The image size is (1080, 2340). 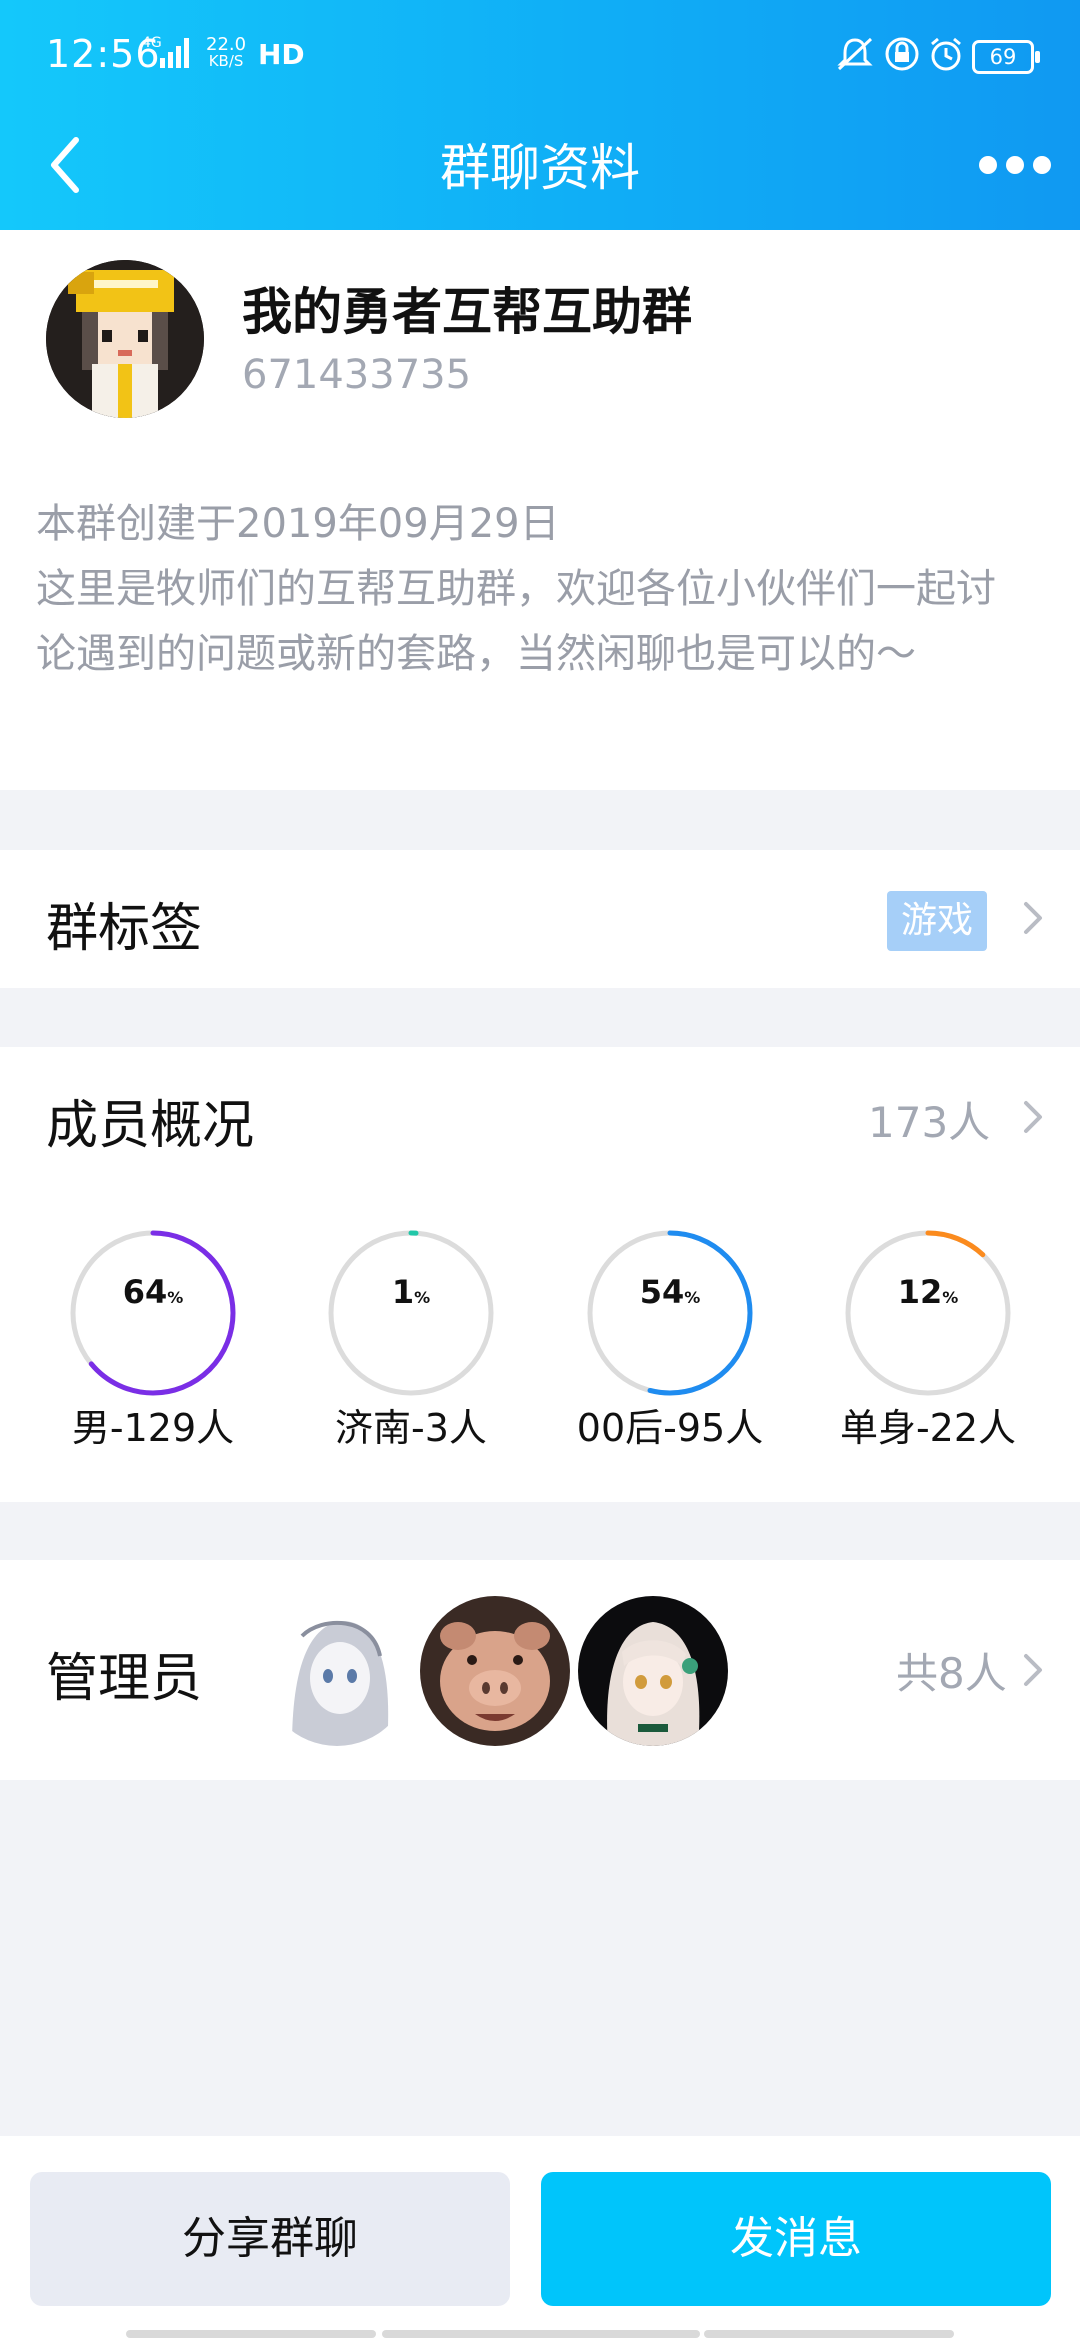 I want to click on nav-bar: 群聊资料, so click(x=540, y=170).